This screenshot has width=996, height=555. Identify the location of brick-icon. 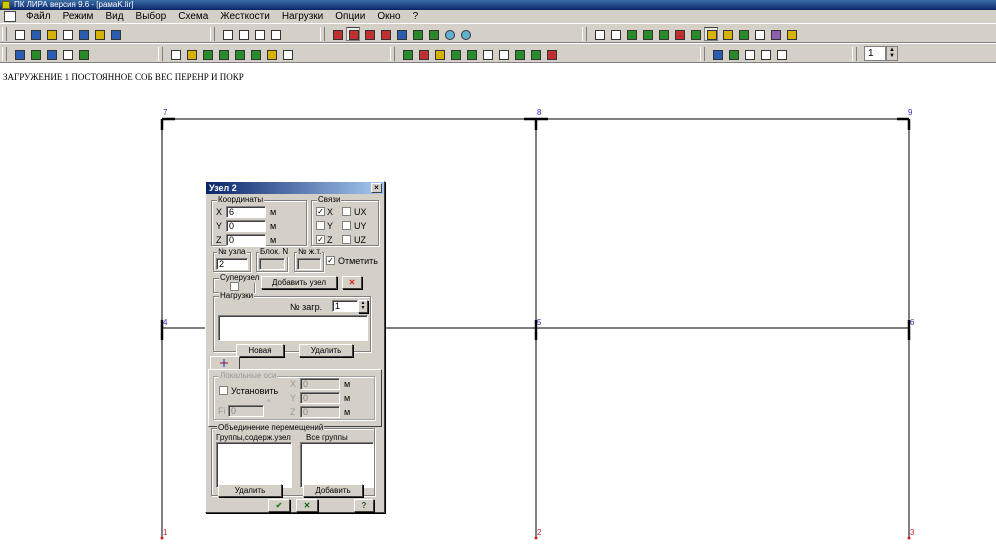
(743, 34).